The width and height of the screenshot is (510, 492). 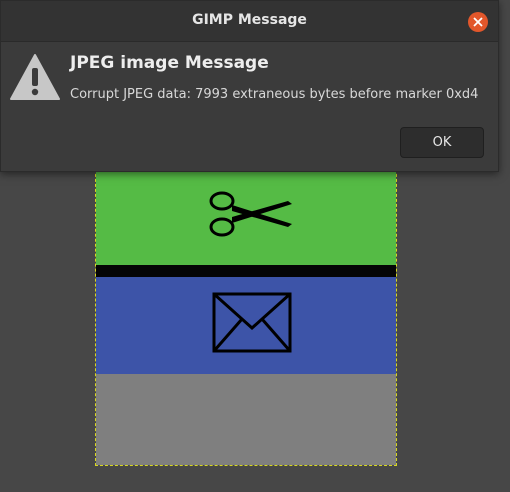 I want to click on envelope-icon, so click(x=252, y=322).